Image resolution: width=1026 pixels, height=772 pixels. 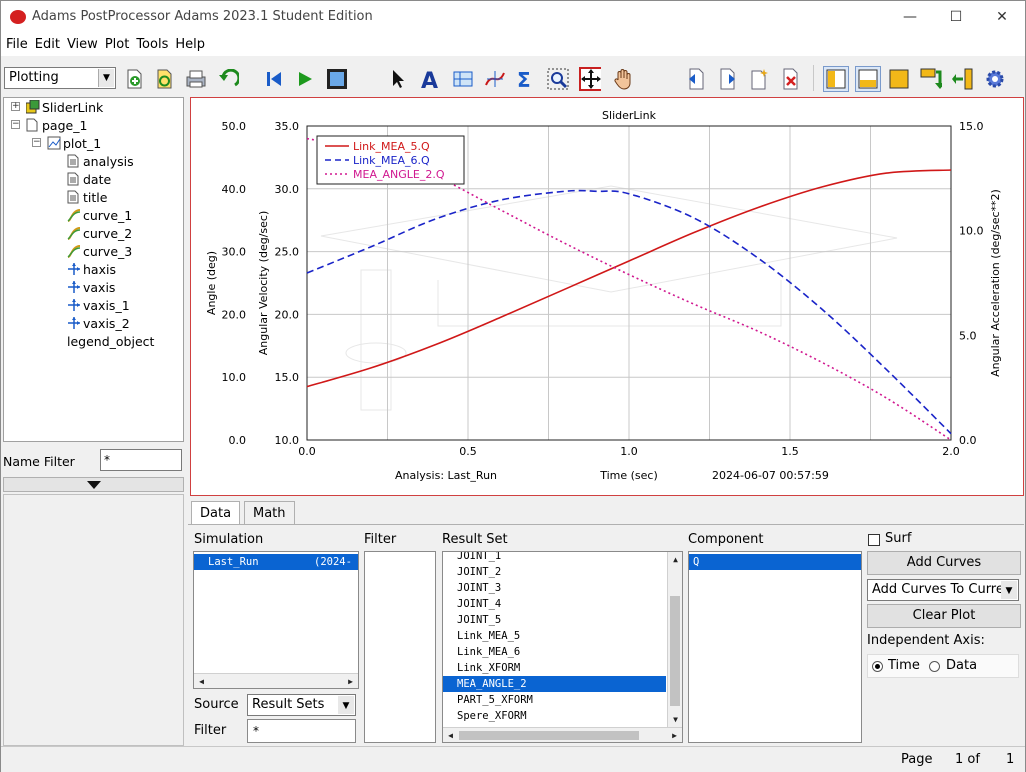 What do you see at coordinates (956, 16) in the screenshot?
I see `maximize-button: ☐` at bounding box center [956, 16].